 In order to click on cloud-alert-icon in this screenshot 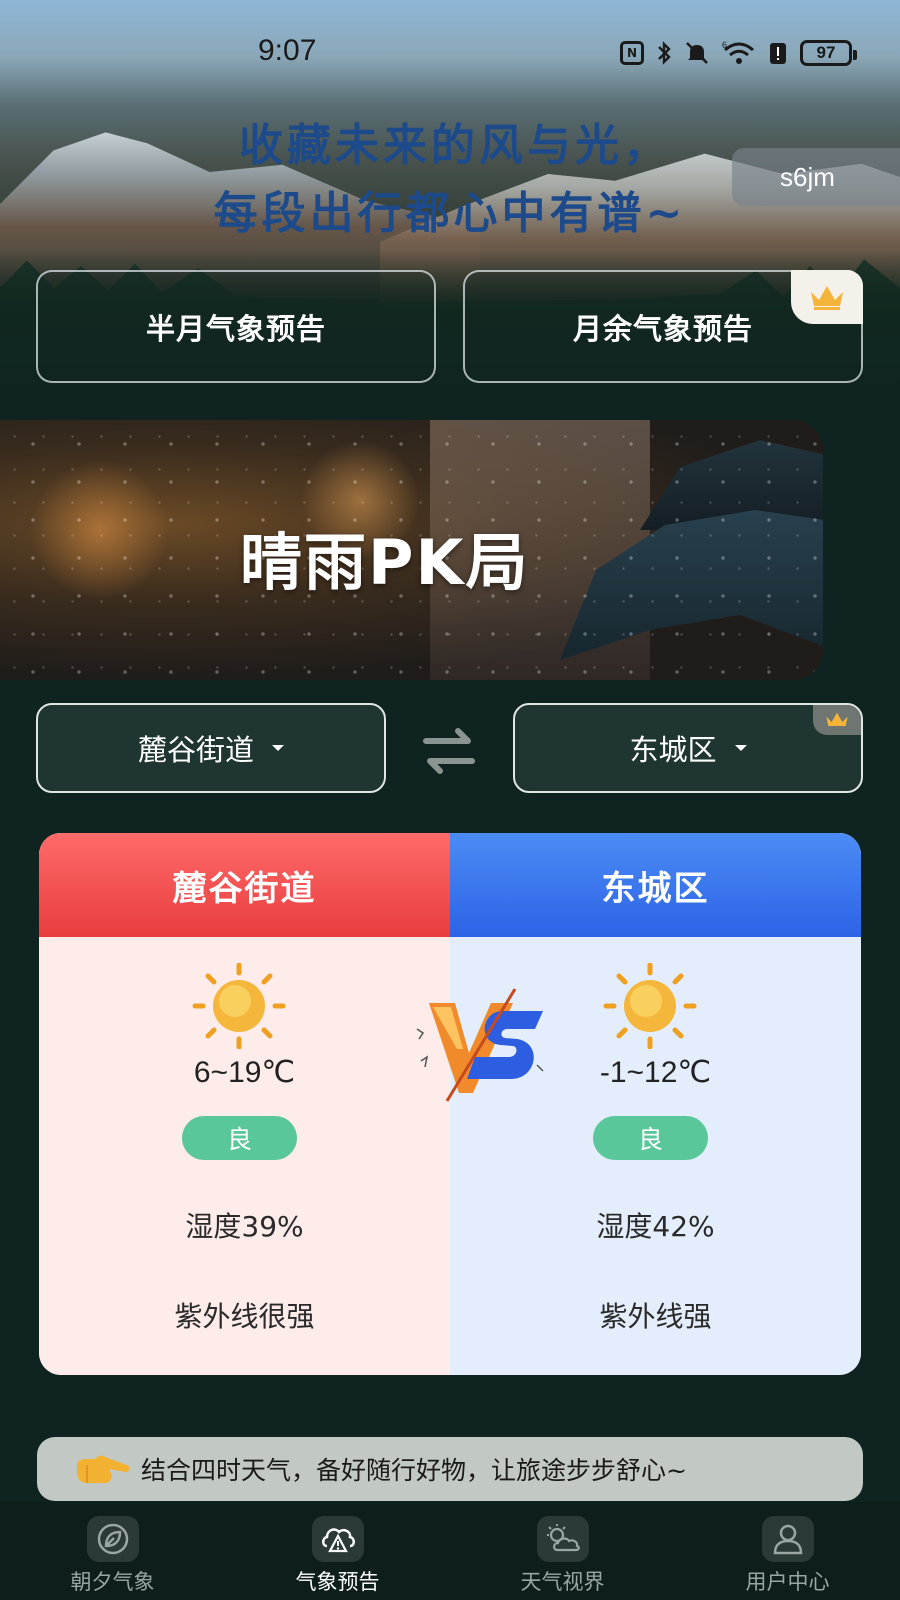, I will do `click(337, 1539)`.